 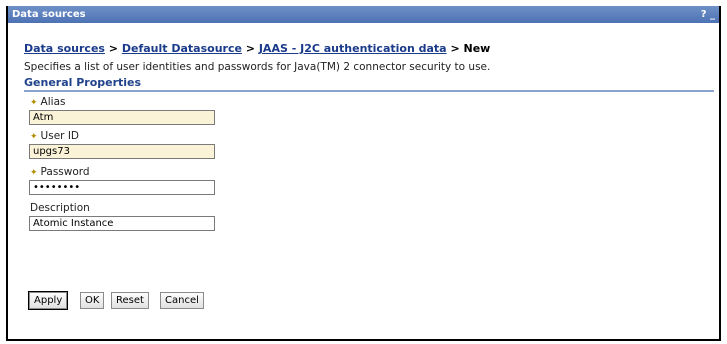 What do you see at coordinates (122, 117) in the screenshot?
I see `alias-field` at bounding box center [122, 117].